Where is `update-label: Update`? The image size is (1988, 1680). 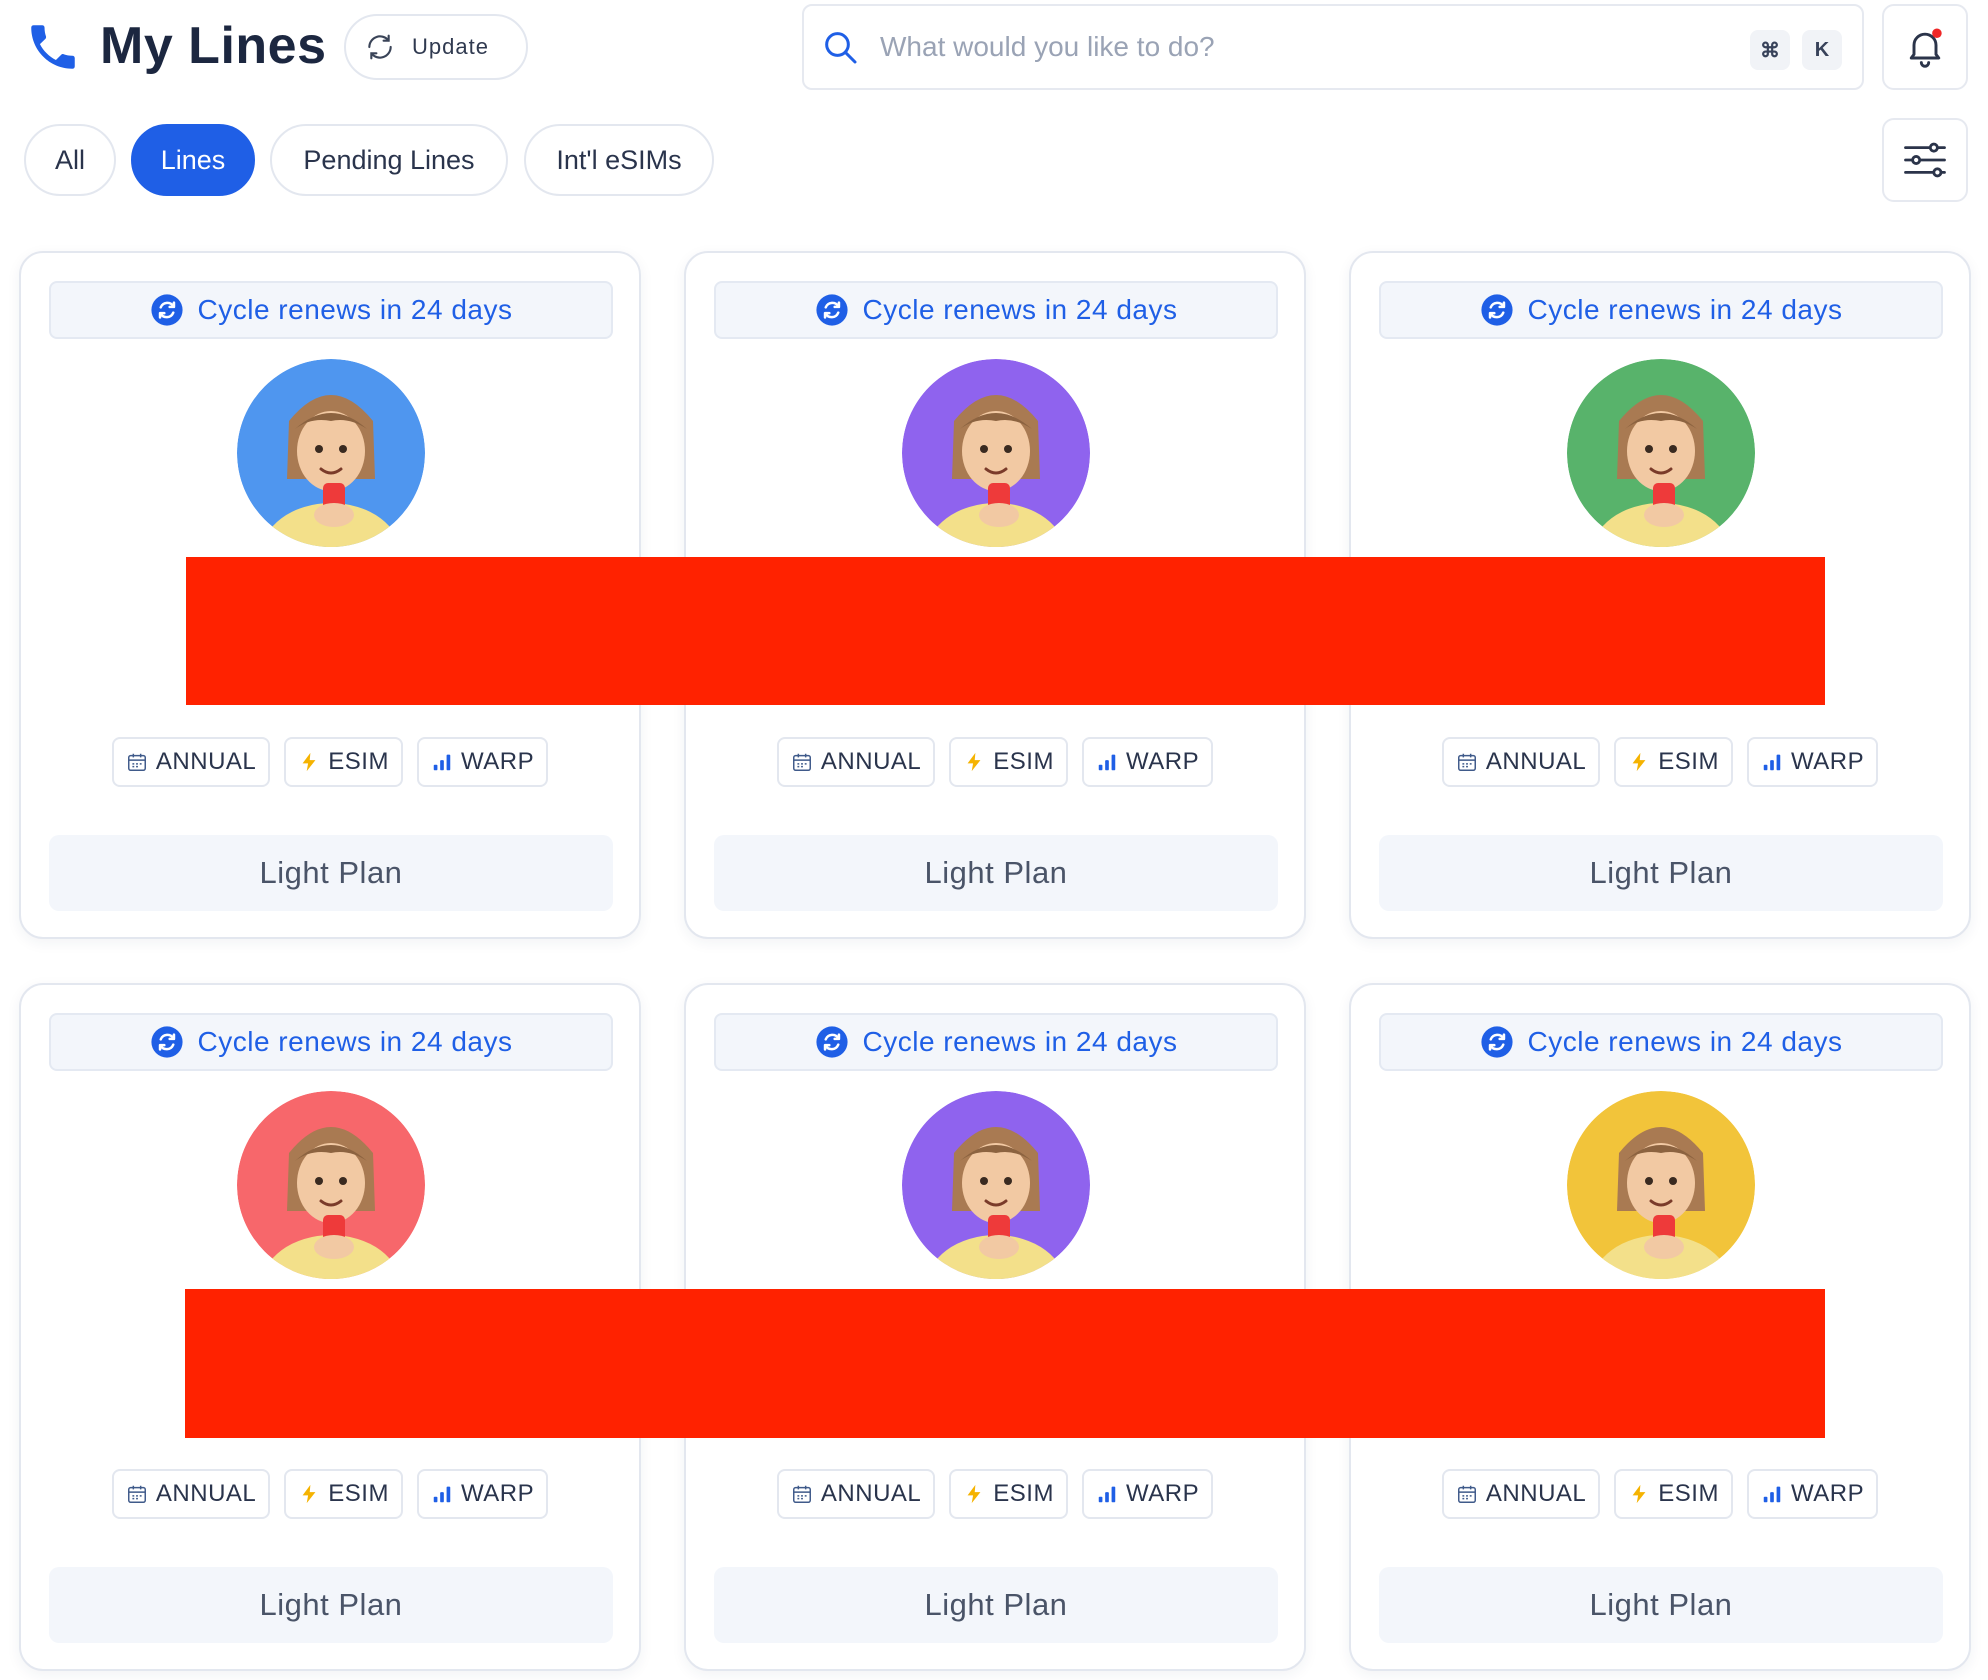
update-label: Update is located at coordinates (450, 46).